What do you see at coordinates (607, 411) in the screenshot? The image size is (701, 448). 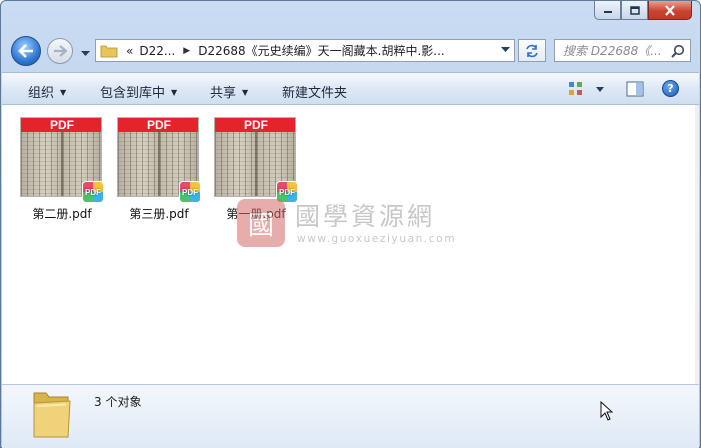 I see `mouse-pointer-icon` at bounding box center [607, 411].